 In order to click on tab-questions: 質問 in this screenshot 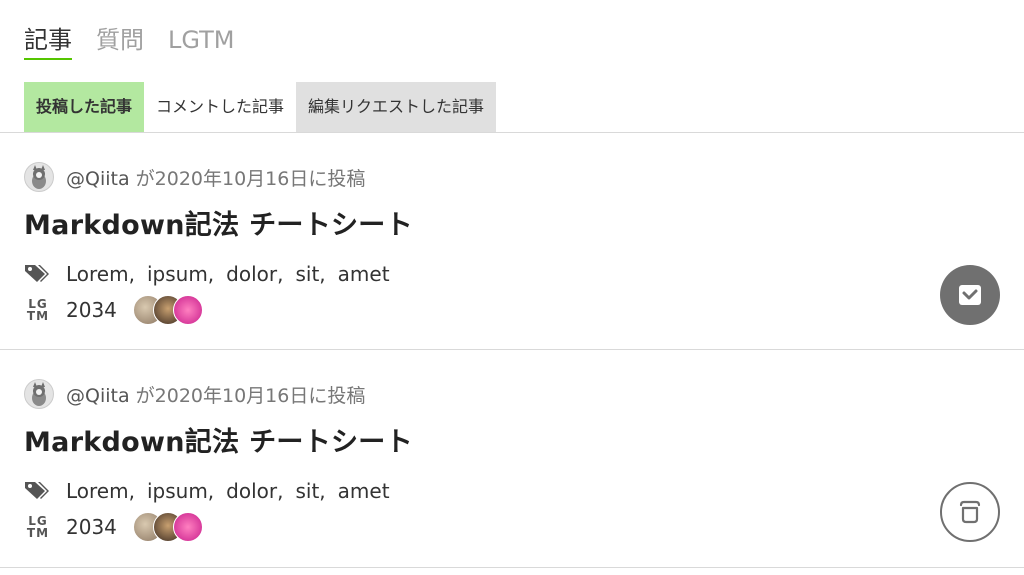, I will do `click(120, 41)`.